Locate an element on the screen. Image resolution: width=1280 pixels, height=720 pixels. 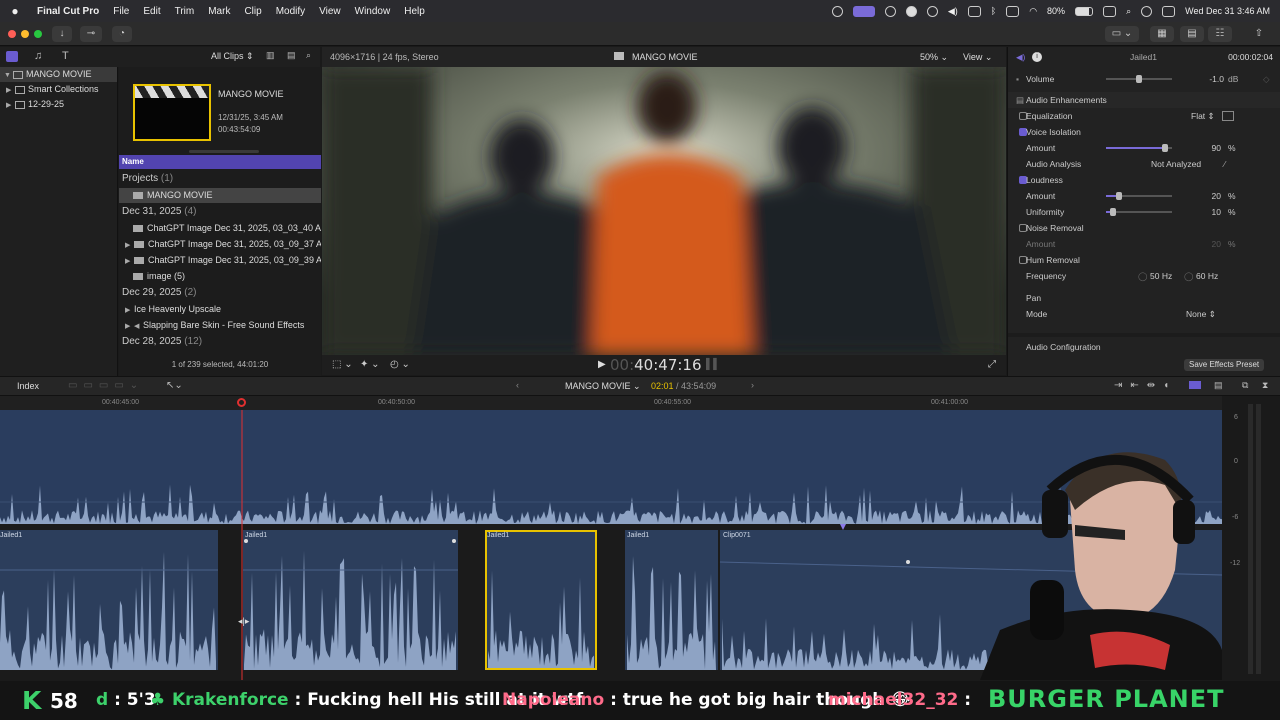
minimize-window-button is located at coordinates (25, 34).